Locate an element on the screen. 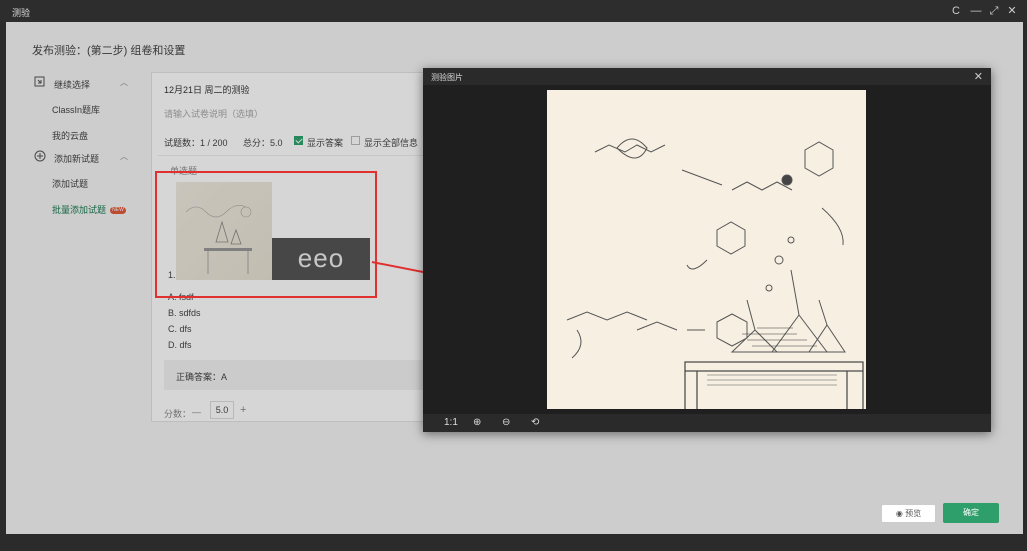 The image size is (1027, 551). viewer-title: 测验图片 is located at coordinates (447, 77).